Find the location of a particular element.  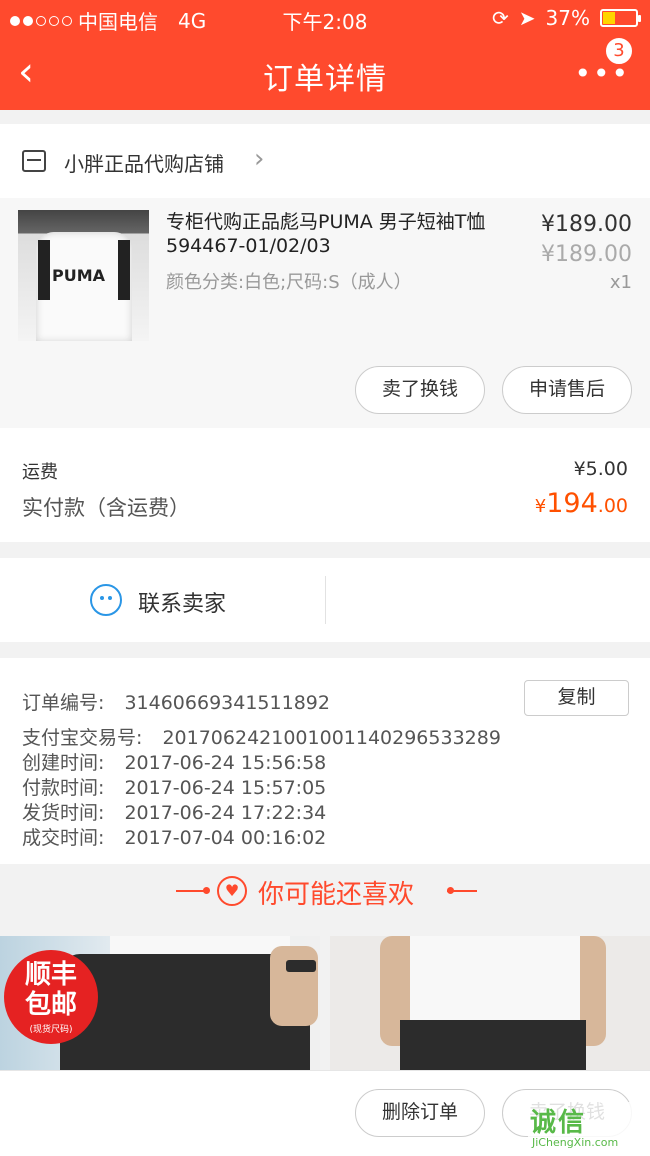

contact-section: 联系卖家 is located at coordinates (325, 600).